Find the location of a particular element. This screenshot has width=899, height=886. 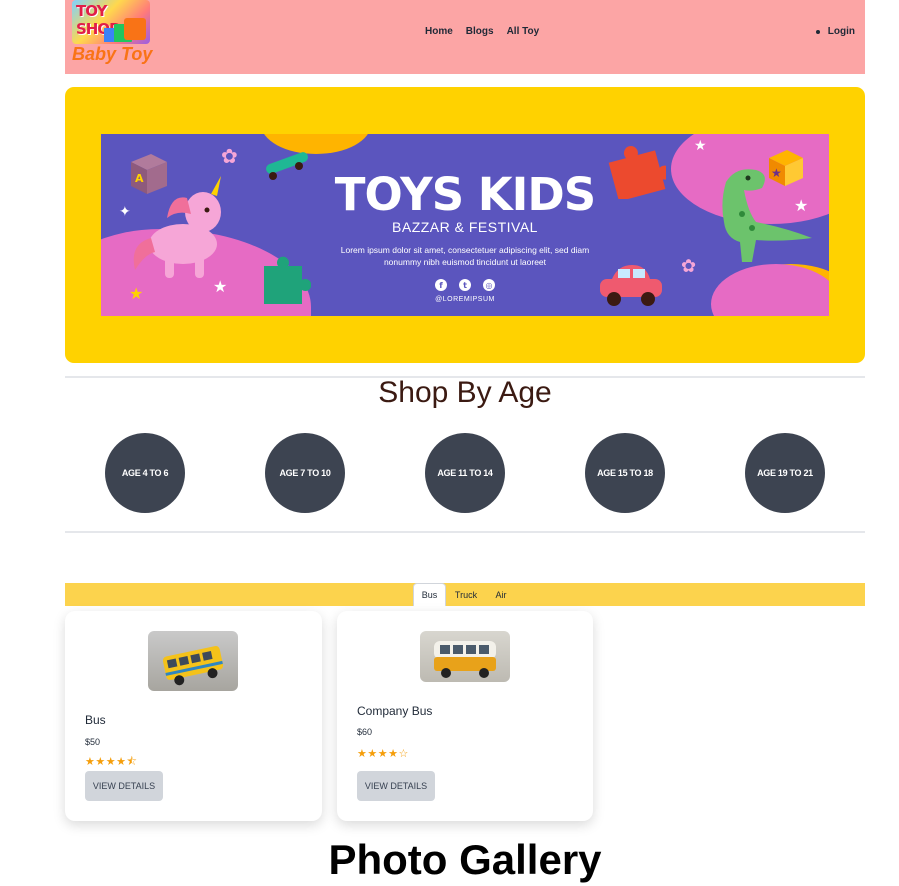

category-tabs: Bus Truck Air is located at coordinates (465, 594).